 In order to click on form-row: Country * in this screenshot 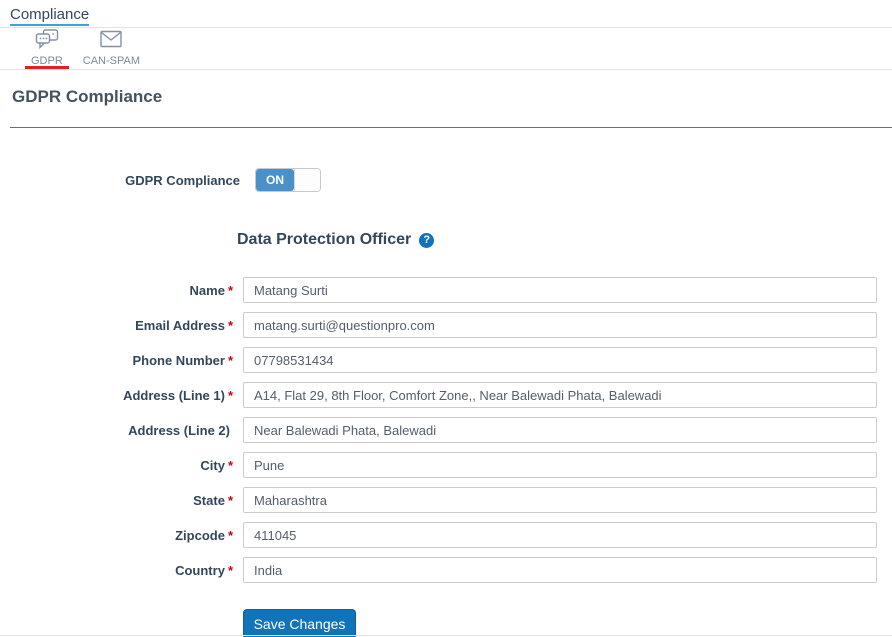, I will do `click(446, 570)`.